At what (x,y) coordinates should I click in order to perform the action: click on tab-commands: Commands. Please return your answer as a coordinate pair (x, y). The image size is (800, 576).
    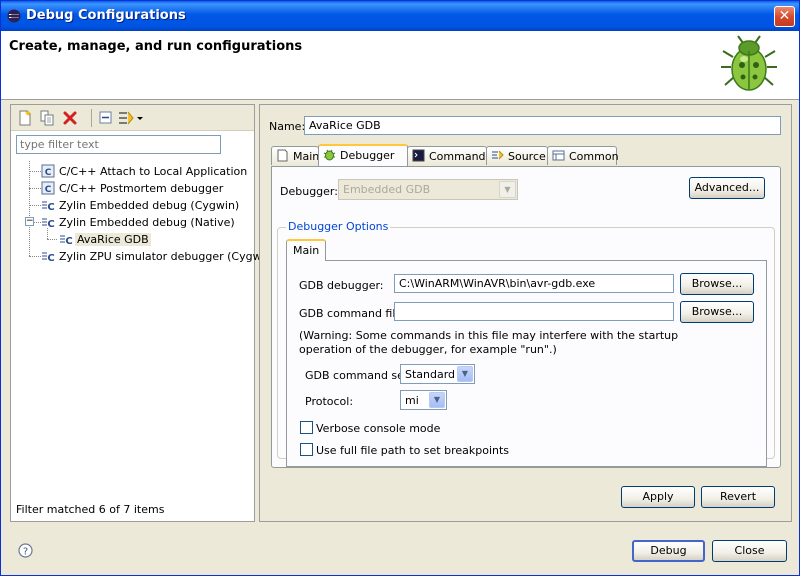
    Looking at the image, I should click on (449, 155).